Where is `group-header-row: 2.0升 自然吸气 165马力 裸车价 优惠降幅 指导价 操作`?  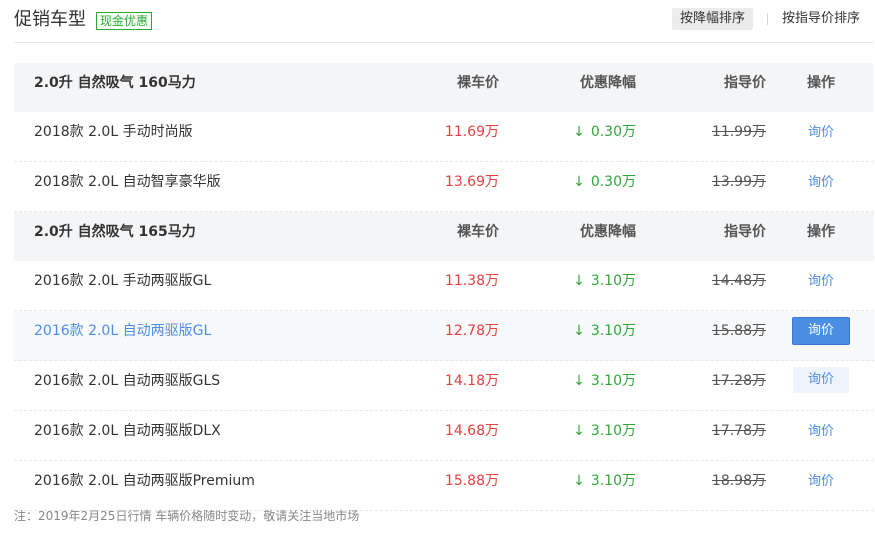
group-header-row: 2.0升 自然吸气 165马力 裸车价 优惠降幅 指导价 操作 is located at coordinates (444, 236).